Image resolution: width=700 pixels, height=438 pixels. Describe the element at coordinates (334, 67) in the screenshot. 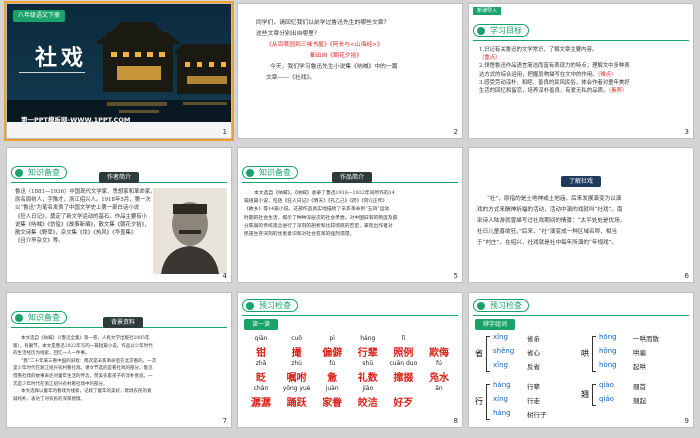

I see `intro-line-1: 今天，我们学习鲁迅先生小说集《呐喊》中的一篇` at that location.